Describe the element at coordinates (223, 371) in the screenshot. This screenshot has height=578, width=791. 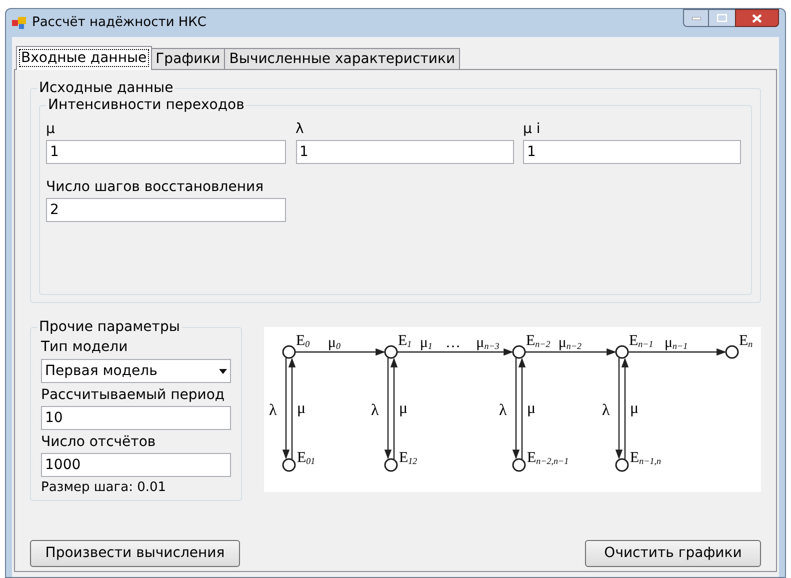
I see `dropdown-caret-icon` at that location.